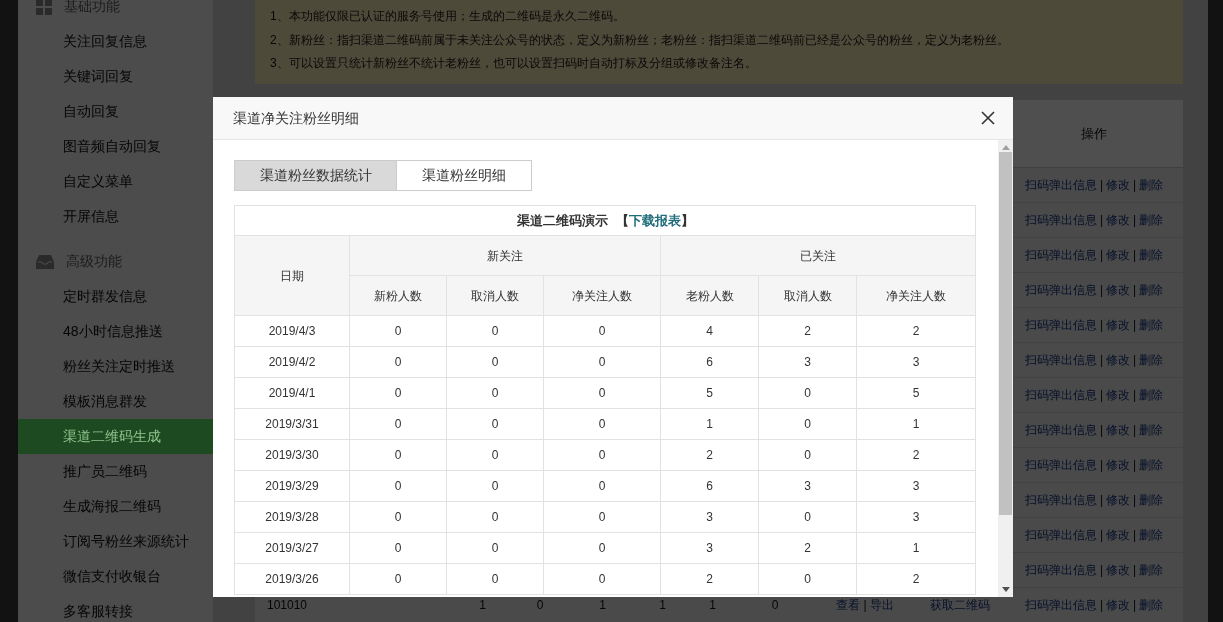 This screenshot has height=622, width=1223. What do you see at coordinates (292, 548) in the screenshot?
I see `date-cell: 2019/3/27` at bounding box center [292, 548].